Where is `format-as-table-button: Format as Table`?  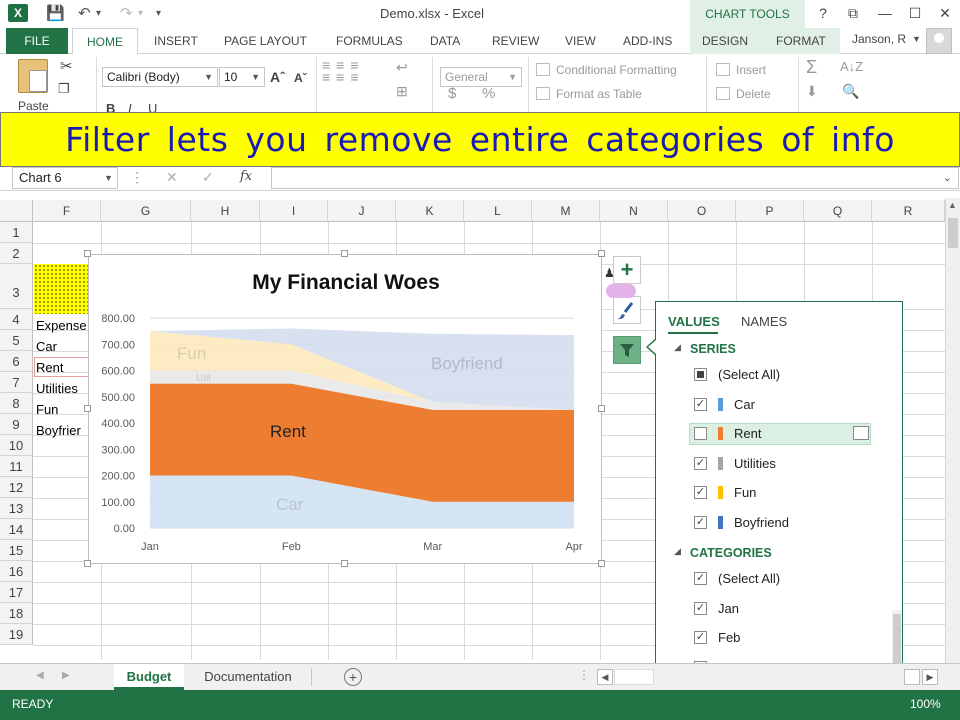
format-as-table-button: Format as Table is located at coordinates (599, 94).